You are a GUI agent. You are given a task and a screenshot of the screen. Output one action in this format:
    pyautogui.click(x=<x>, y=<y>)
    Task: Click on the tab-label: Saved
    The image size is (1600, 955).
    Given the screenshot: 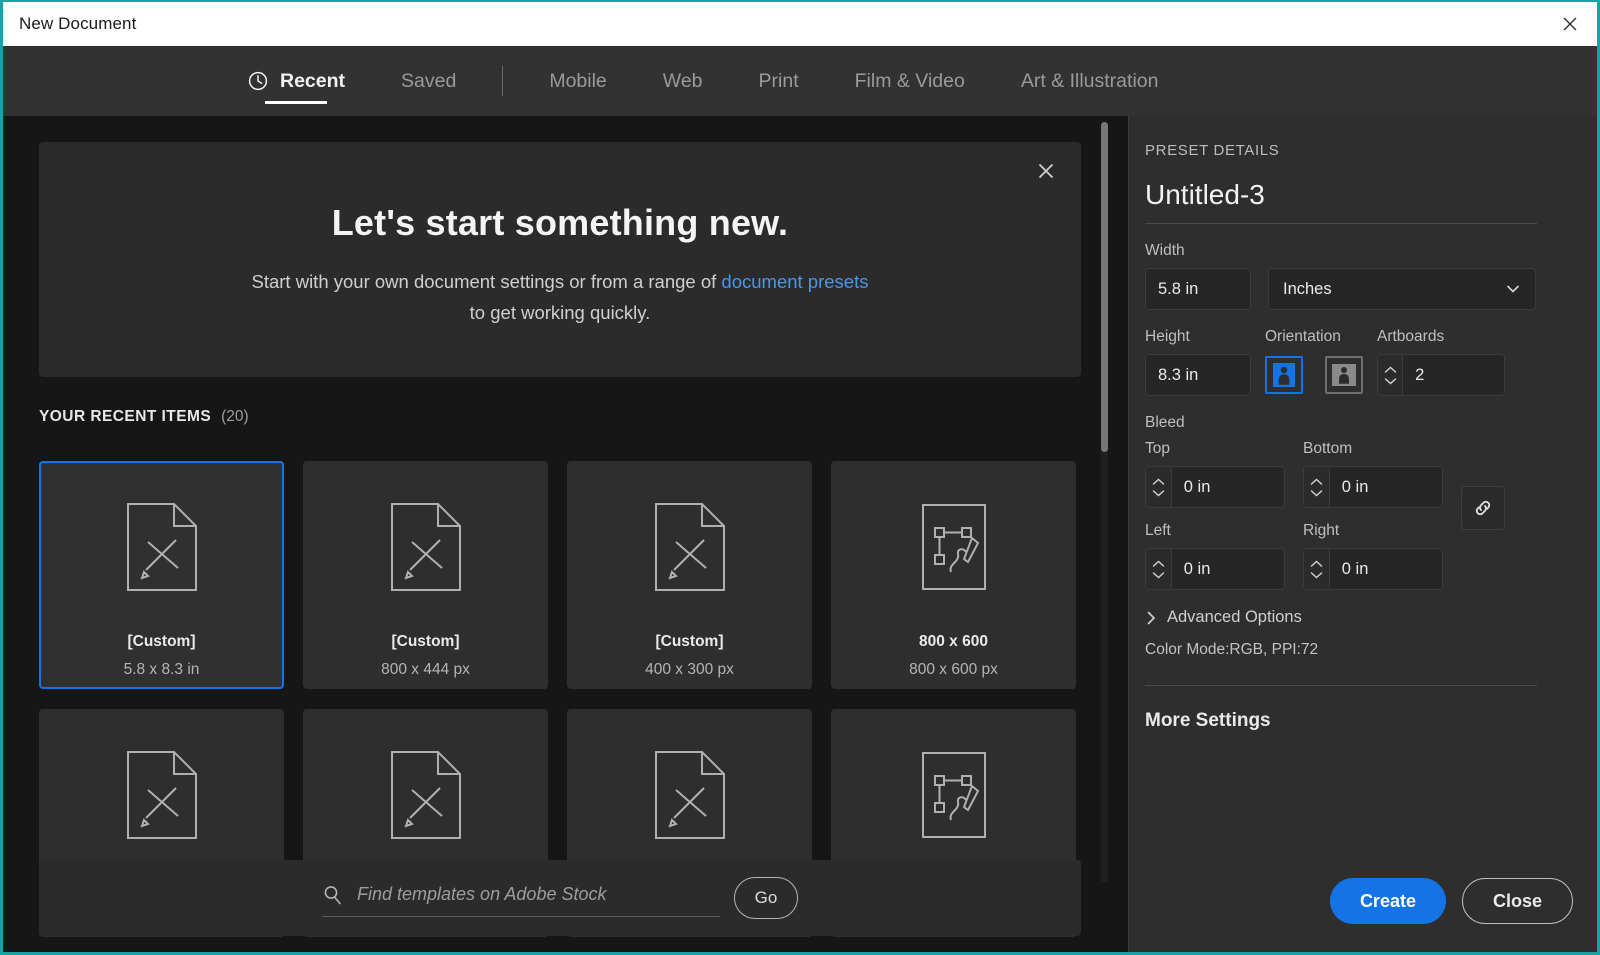 What is the action you would take?
    pyautogui.click(x=429, y=80)
    